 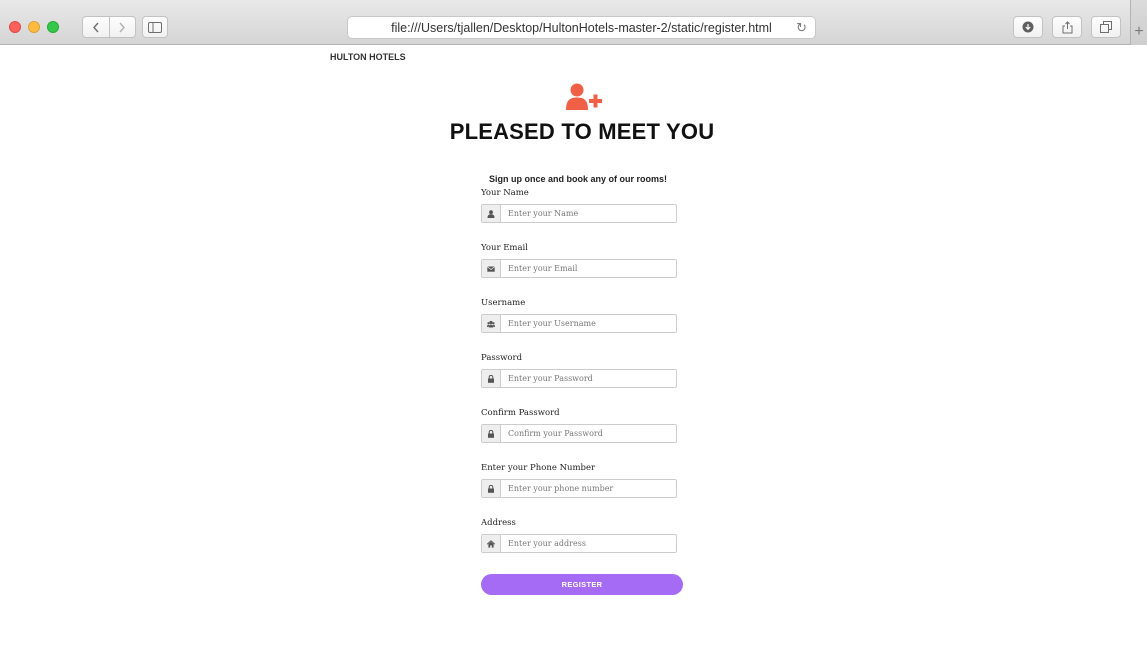 I want to click on chevron-right-icon, so click(x=122, y=27).